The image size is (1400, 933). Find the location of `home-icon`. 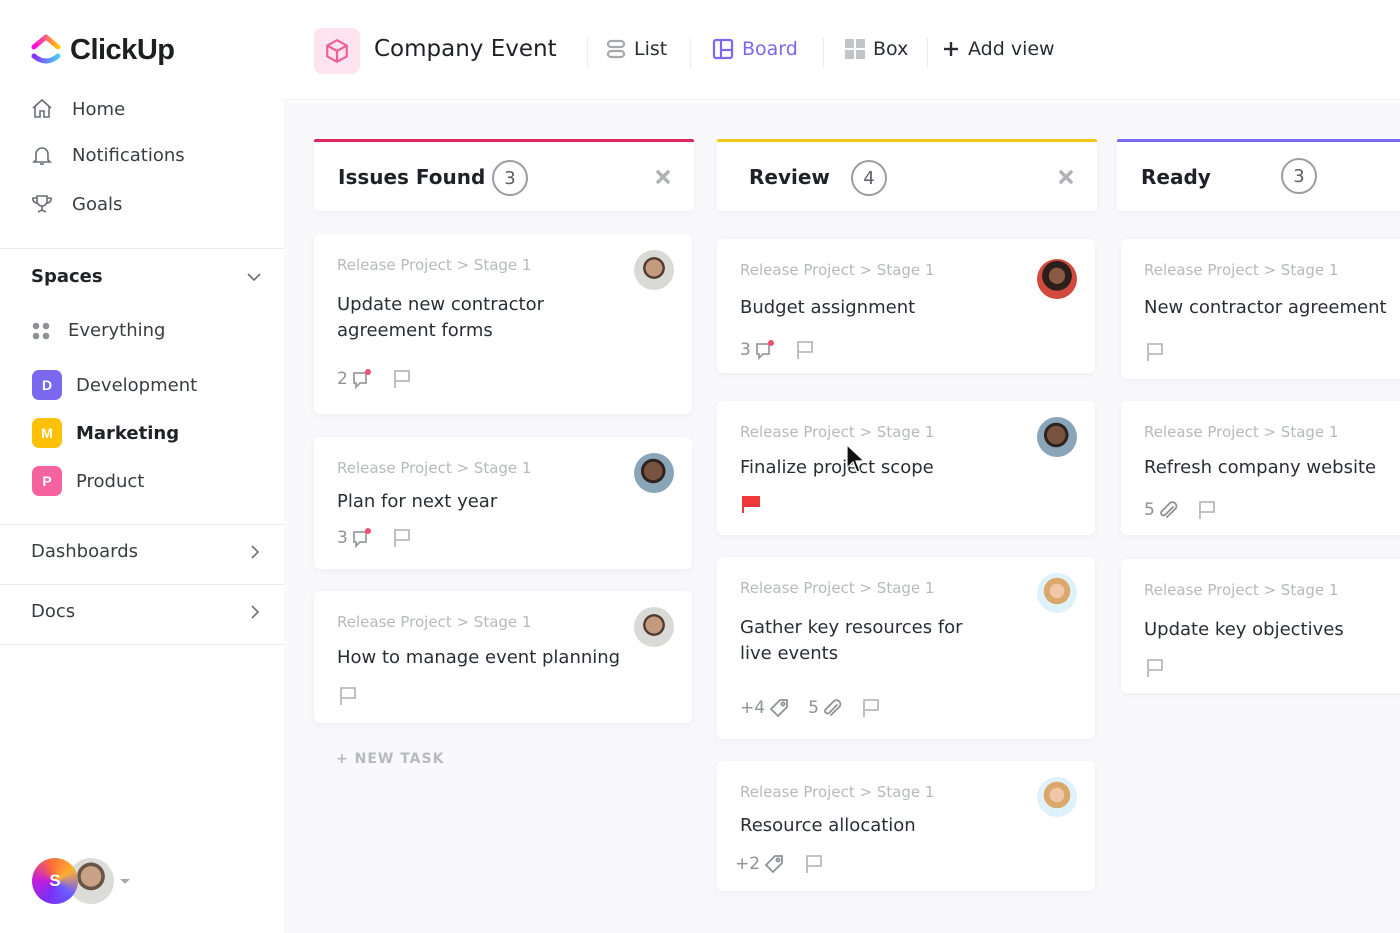

home-icon is located at coordinates (42, 108).